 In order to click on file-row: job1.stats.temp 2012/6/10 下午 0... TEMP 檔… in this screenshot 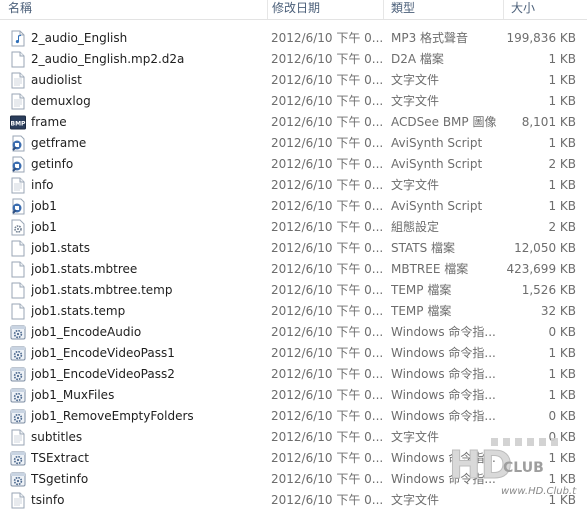, I will do `click(293, 311)`.